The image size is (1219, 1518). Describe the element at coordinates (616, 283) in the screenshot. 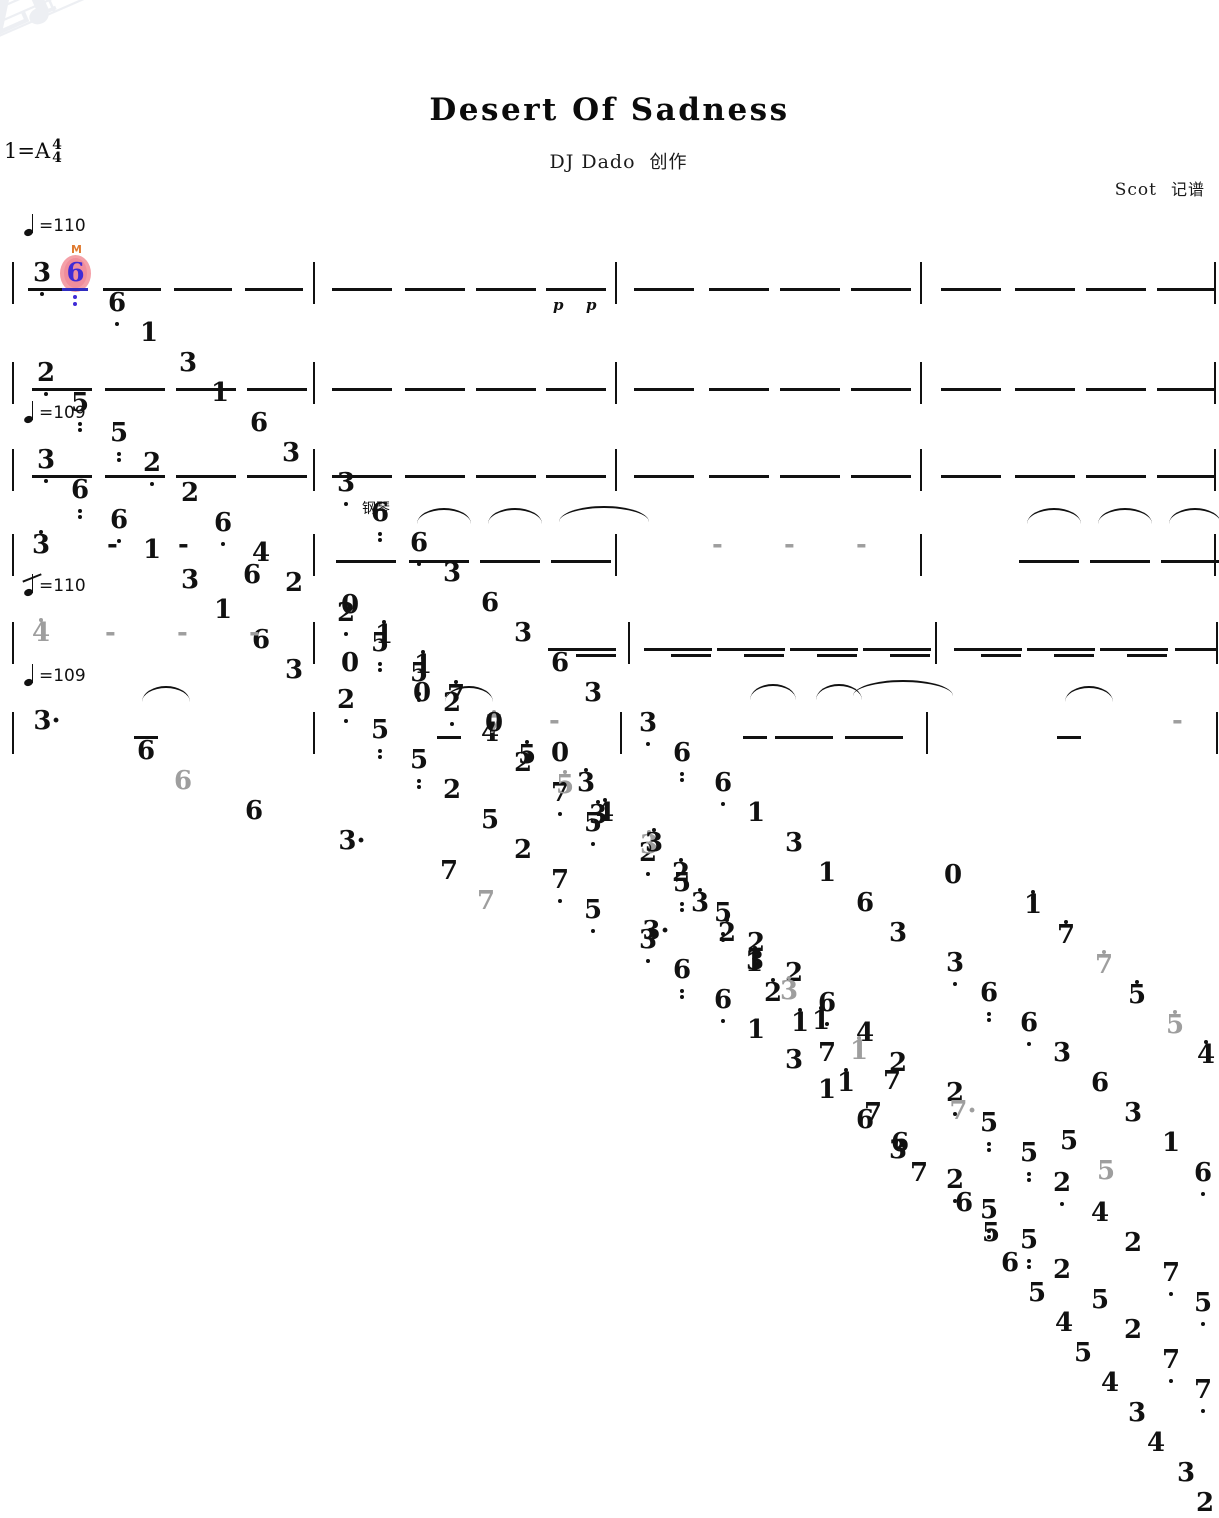

I see `barline` at that location.